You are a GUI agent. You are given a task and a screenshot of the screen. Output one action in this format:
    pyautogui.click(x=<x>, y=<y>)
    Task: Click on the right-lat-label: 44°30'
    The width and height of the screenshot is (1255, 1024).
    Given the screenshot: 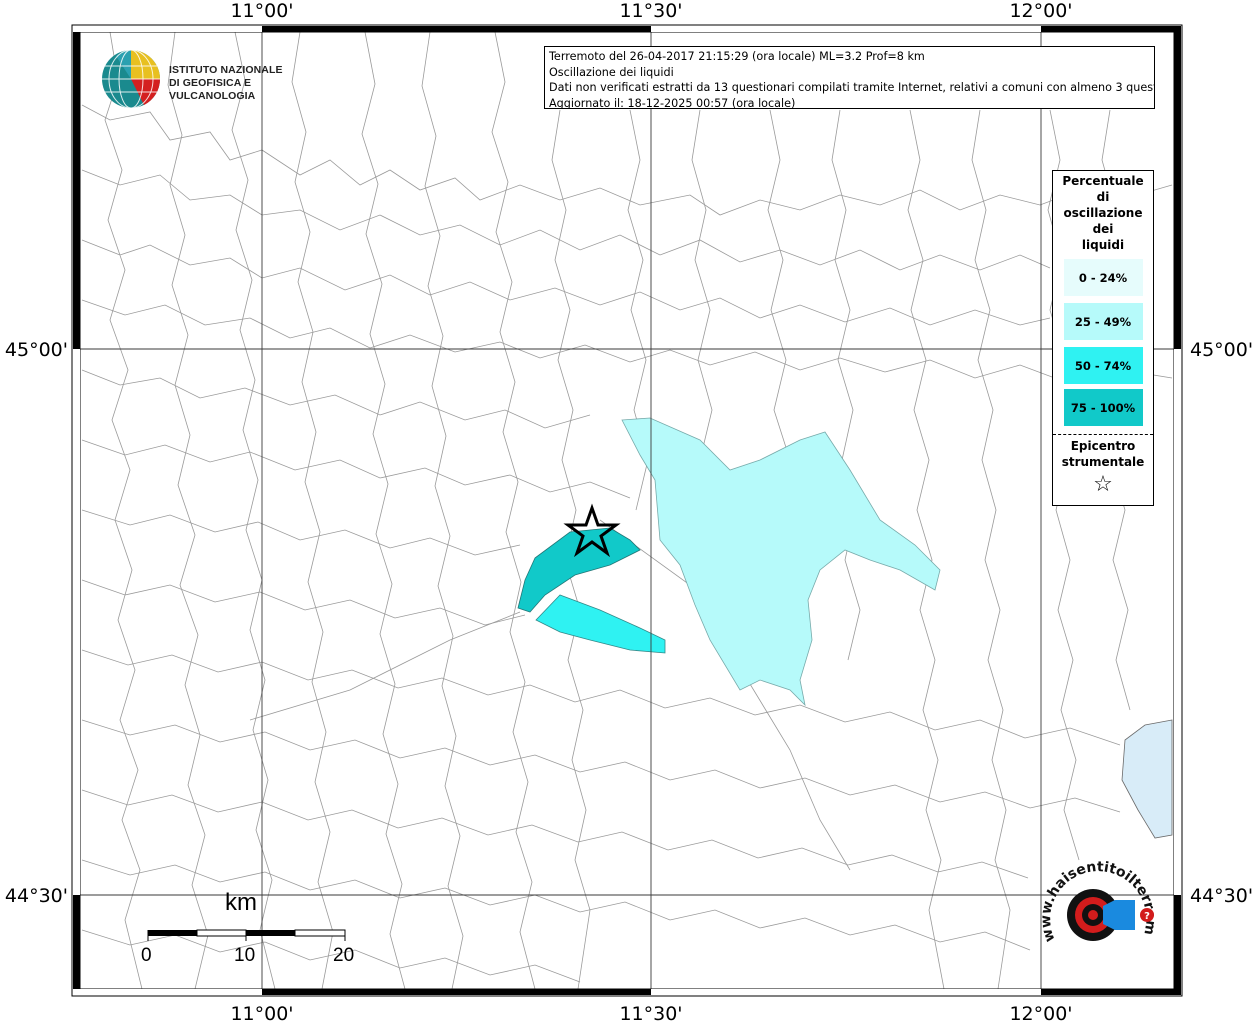 What is the action you would take?
    pyautogui.click(x=1221, y=896)
    